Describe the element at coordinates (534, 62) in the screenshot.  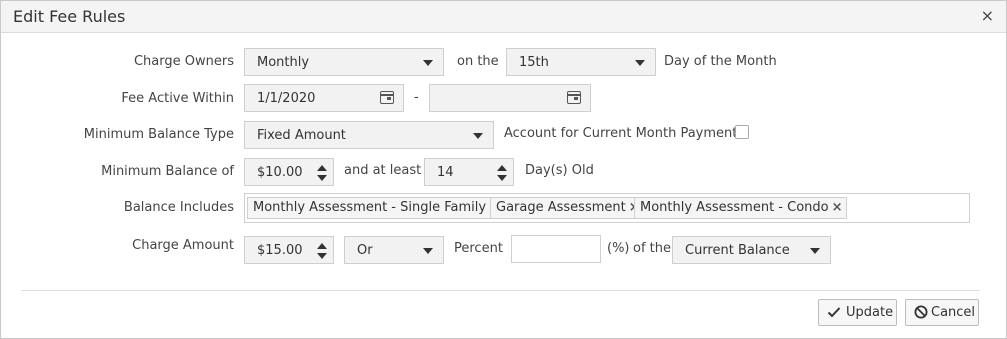
I see `day-value: 15th` at that location.